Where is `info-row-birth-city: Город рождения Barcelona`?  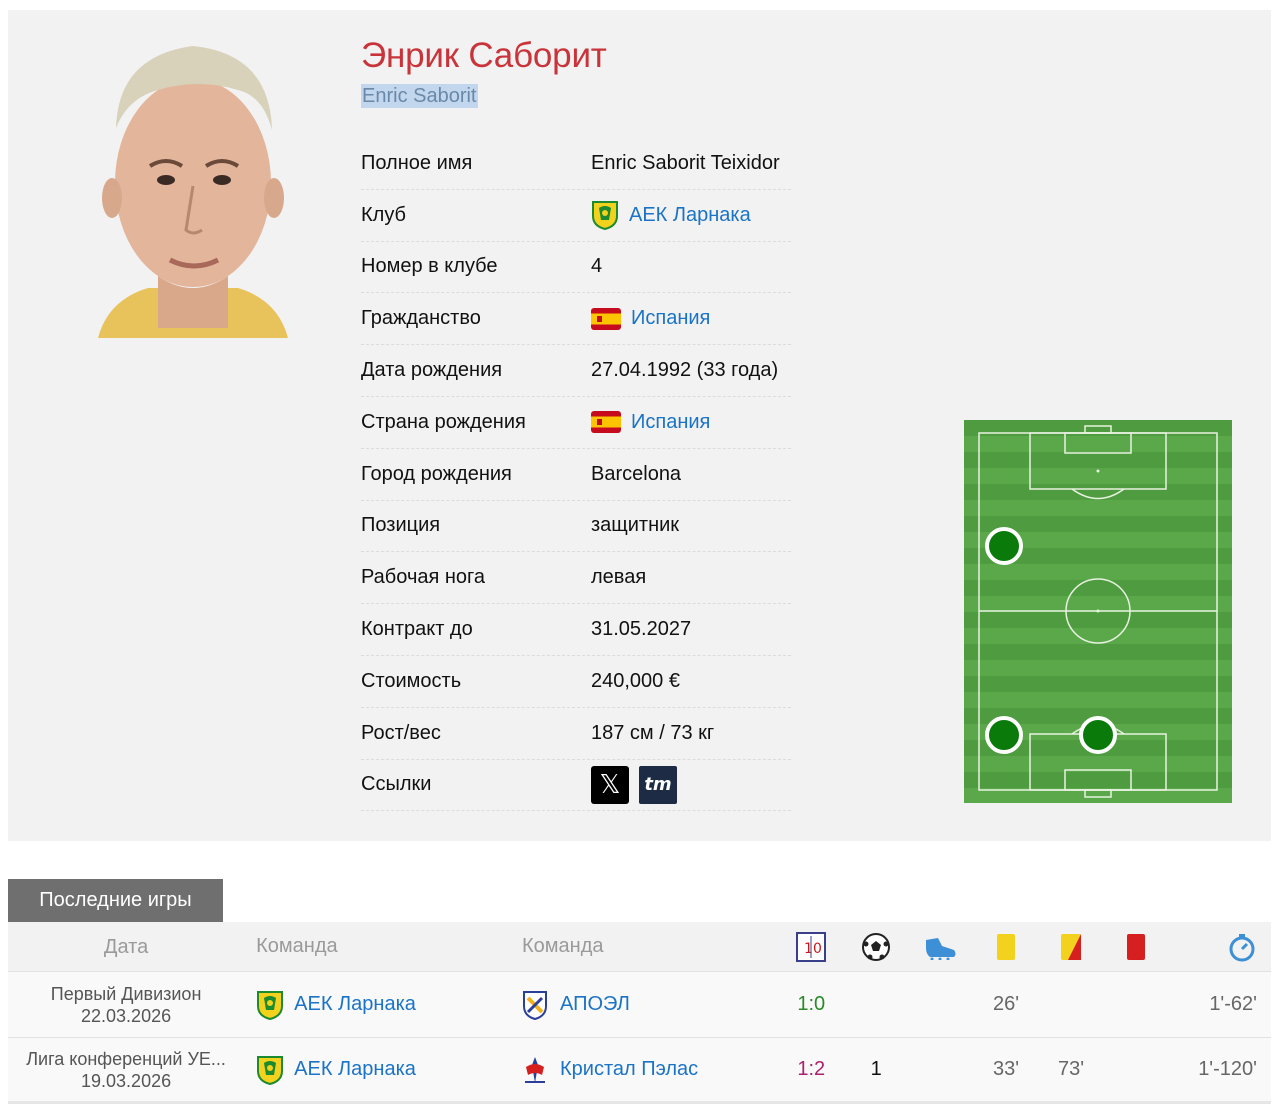
info-row-birth-city: Город рождения Barcelona is located at coordinates (576, 475).